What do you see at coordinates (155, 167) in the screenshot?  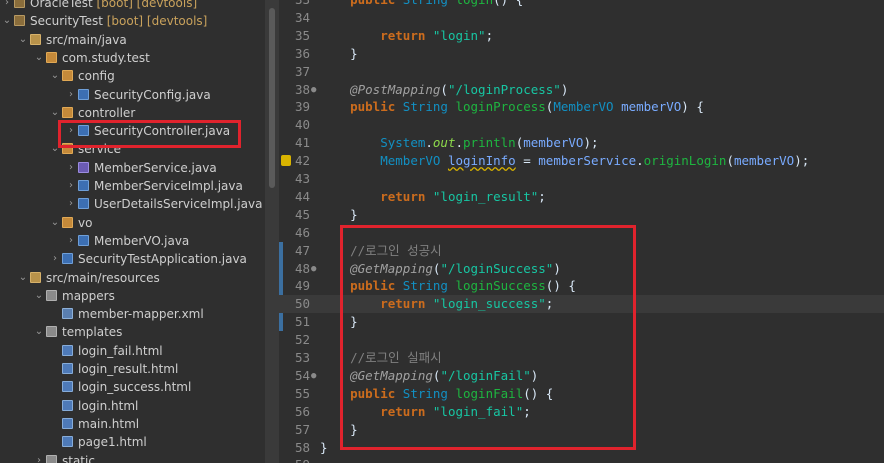 I see `tree-item-label: MemberService.java` at bounding box center [155, 167].